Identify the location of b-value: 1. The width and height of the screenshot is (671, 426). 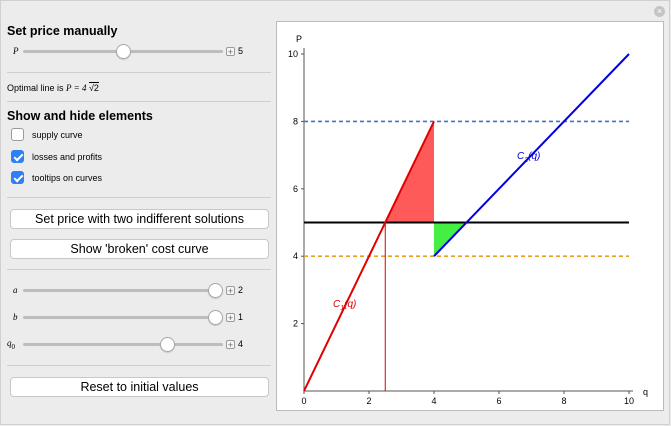
(241, 317).